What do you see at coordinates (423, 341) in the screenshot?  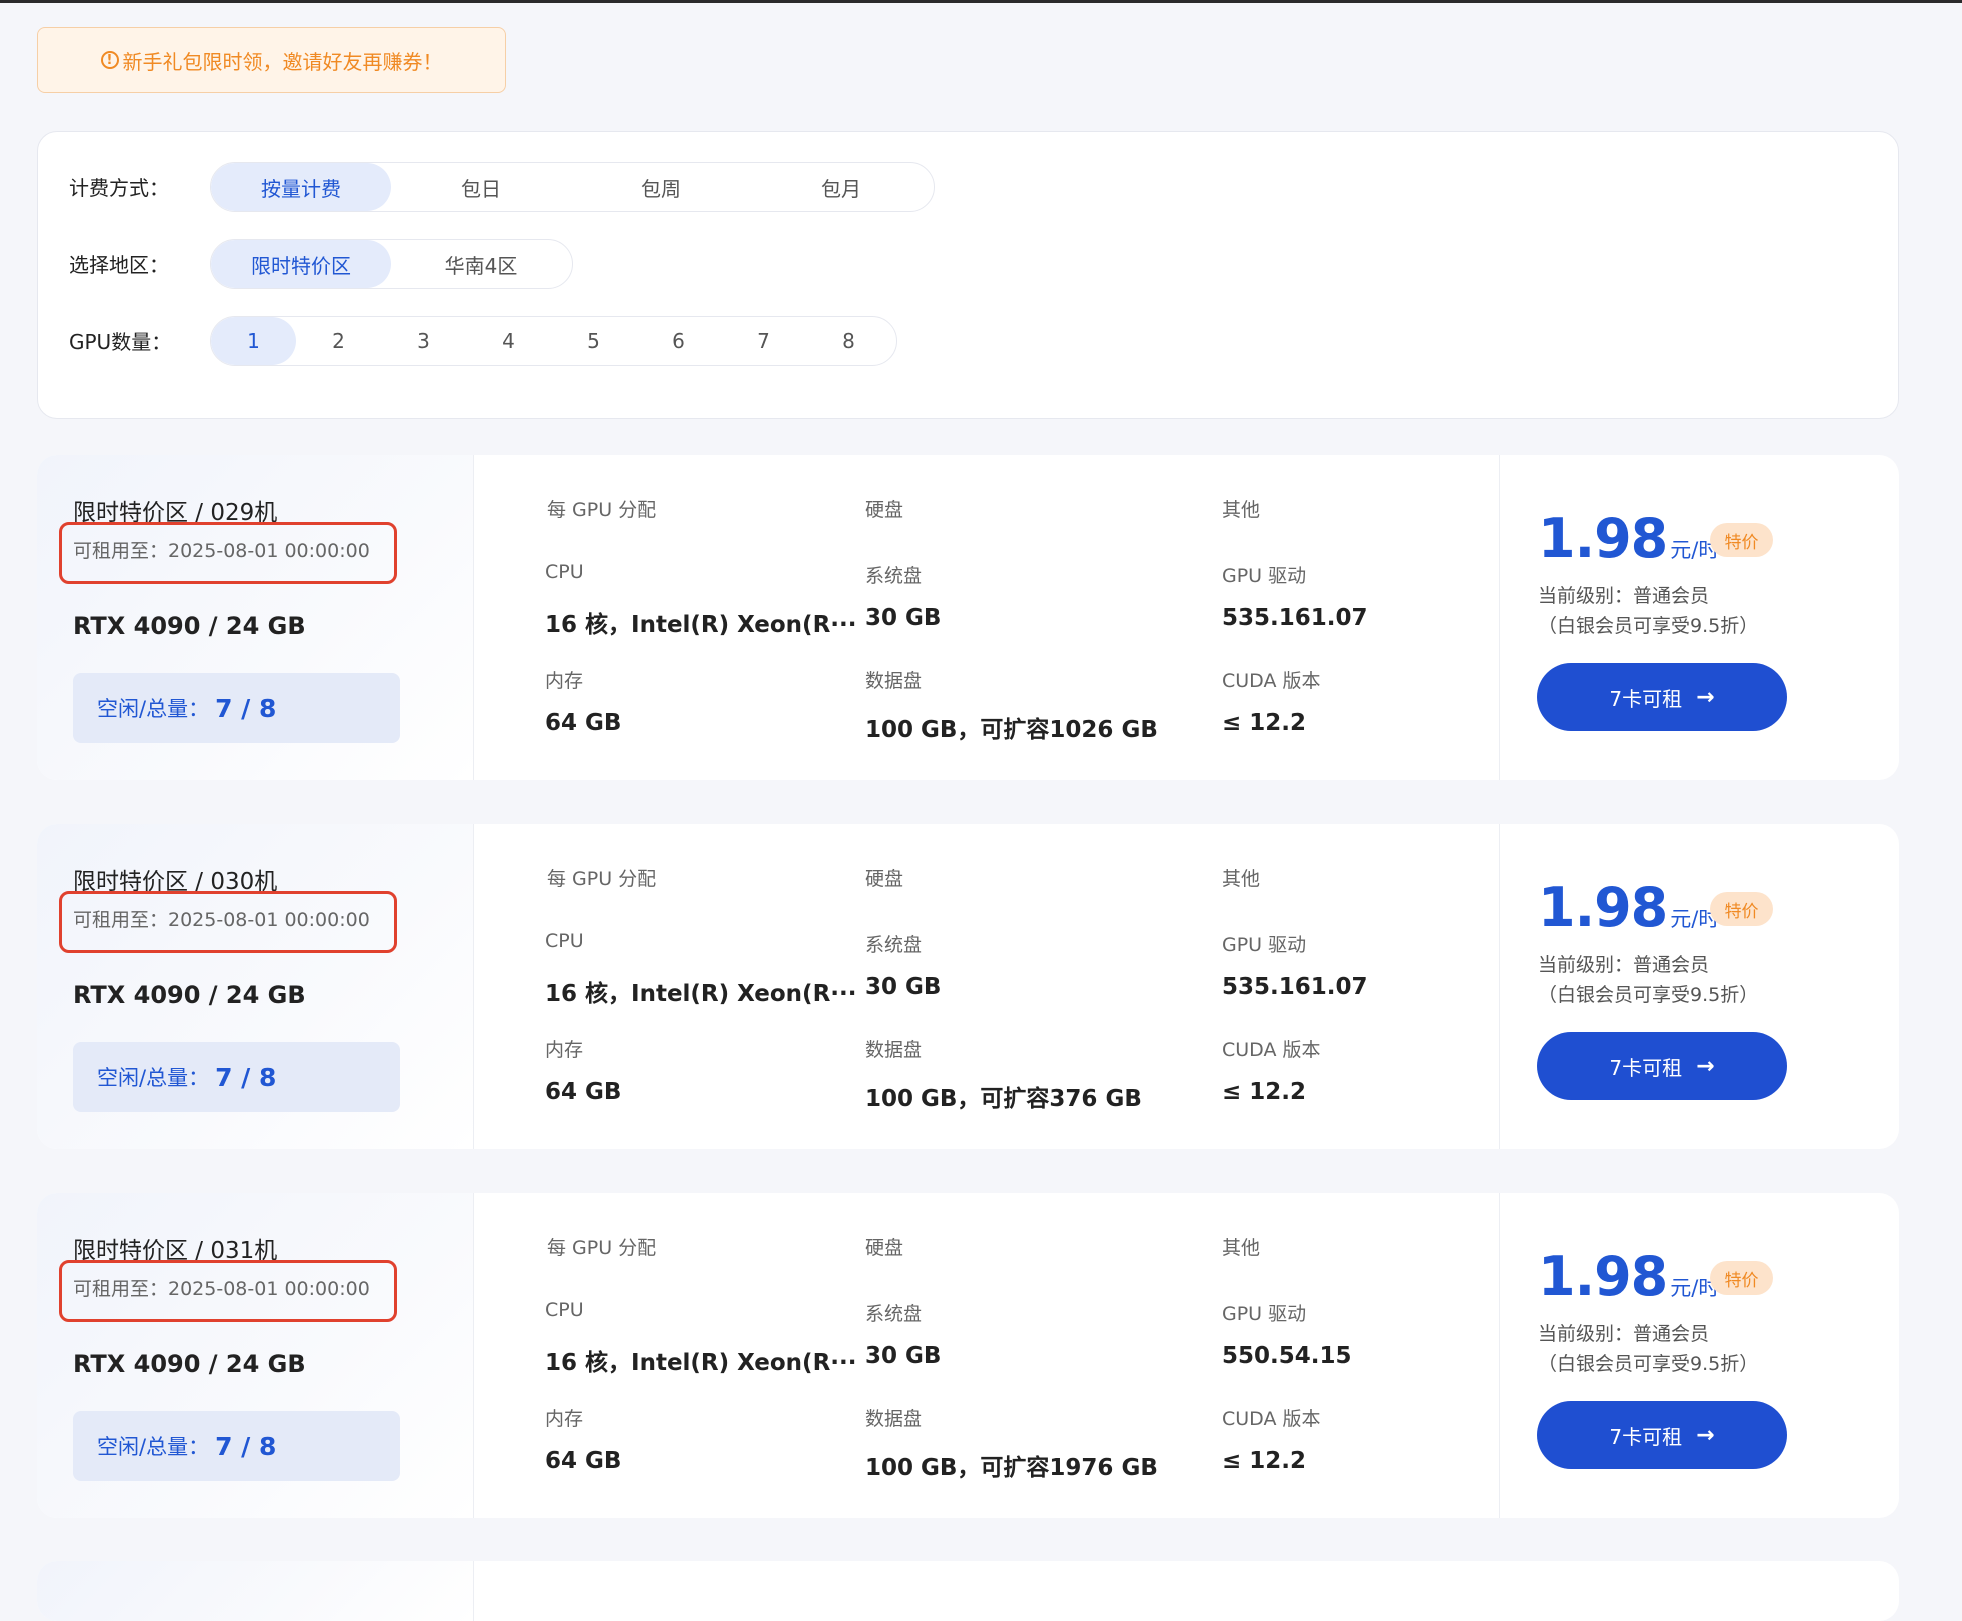 I see `gpu-count-option-3: 3` at bounding box center [423, 341].